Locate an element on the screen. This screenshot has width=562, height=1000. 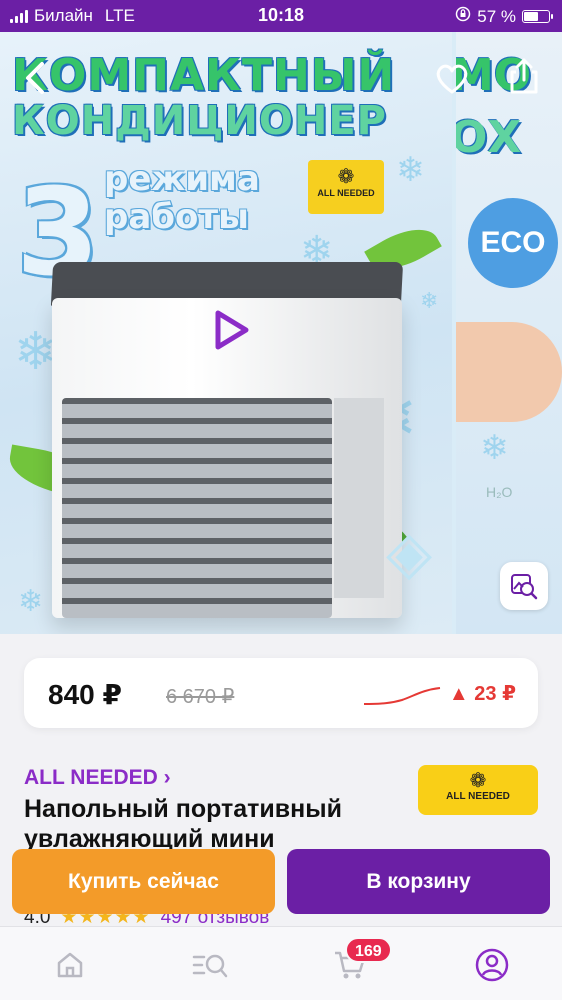
play-video-button is located at coordinates (230, 330).